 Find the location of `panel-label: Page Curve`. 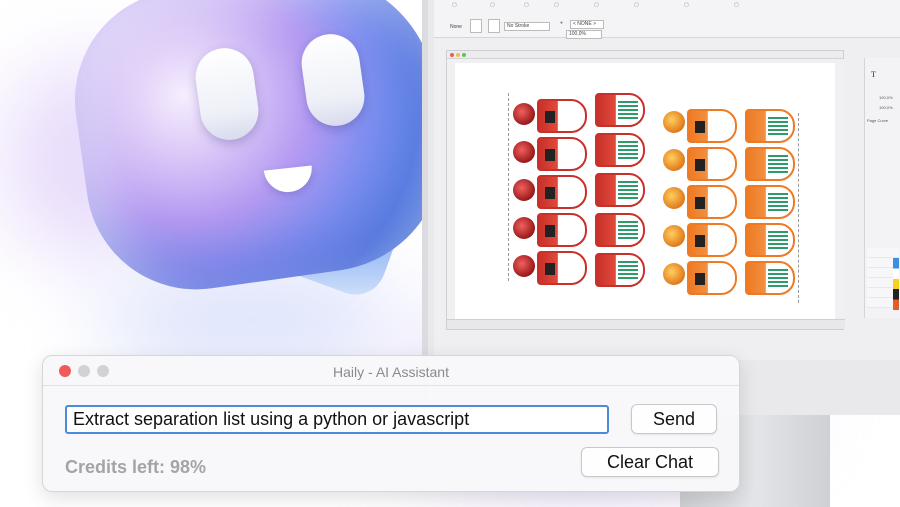

panel-label: Page Curve is located at coordinates (878, 120).